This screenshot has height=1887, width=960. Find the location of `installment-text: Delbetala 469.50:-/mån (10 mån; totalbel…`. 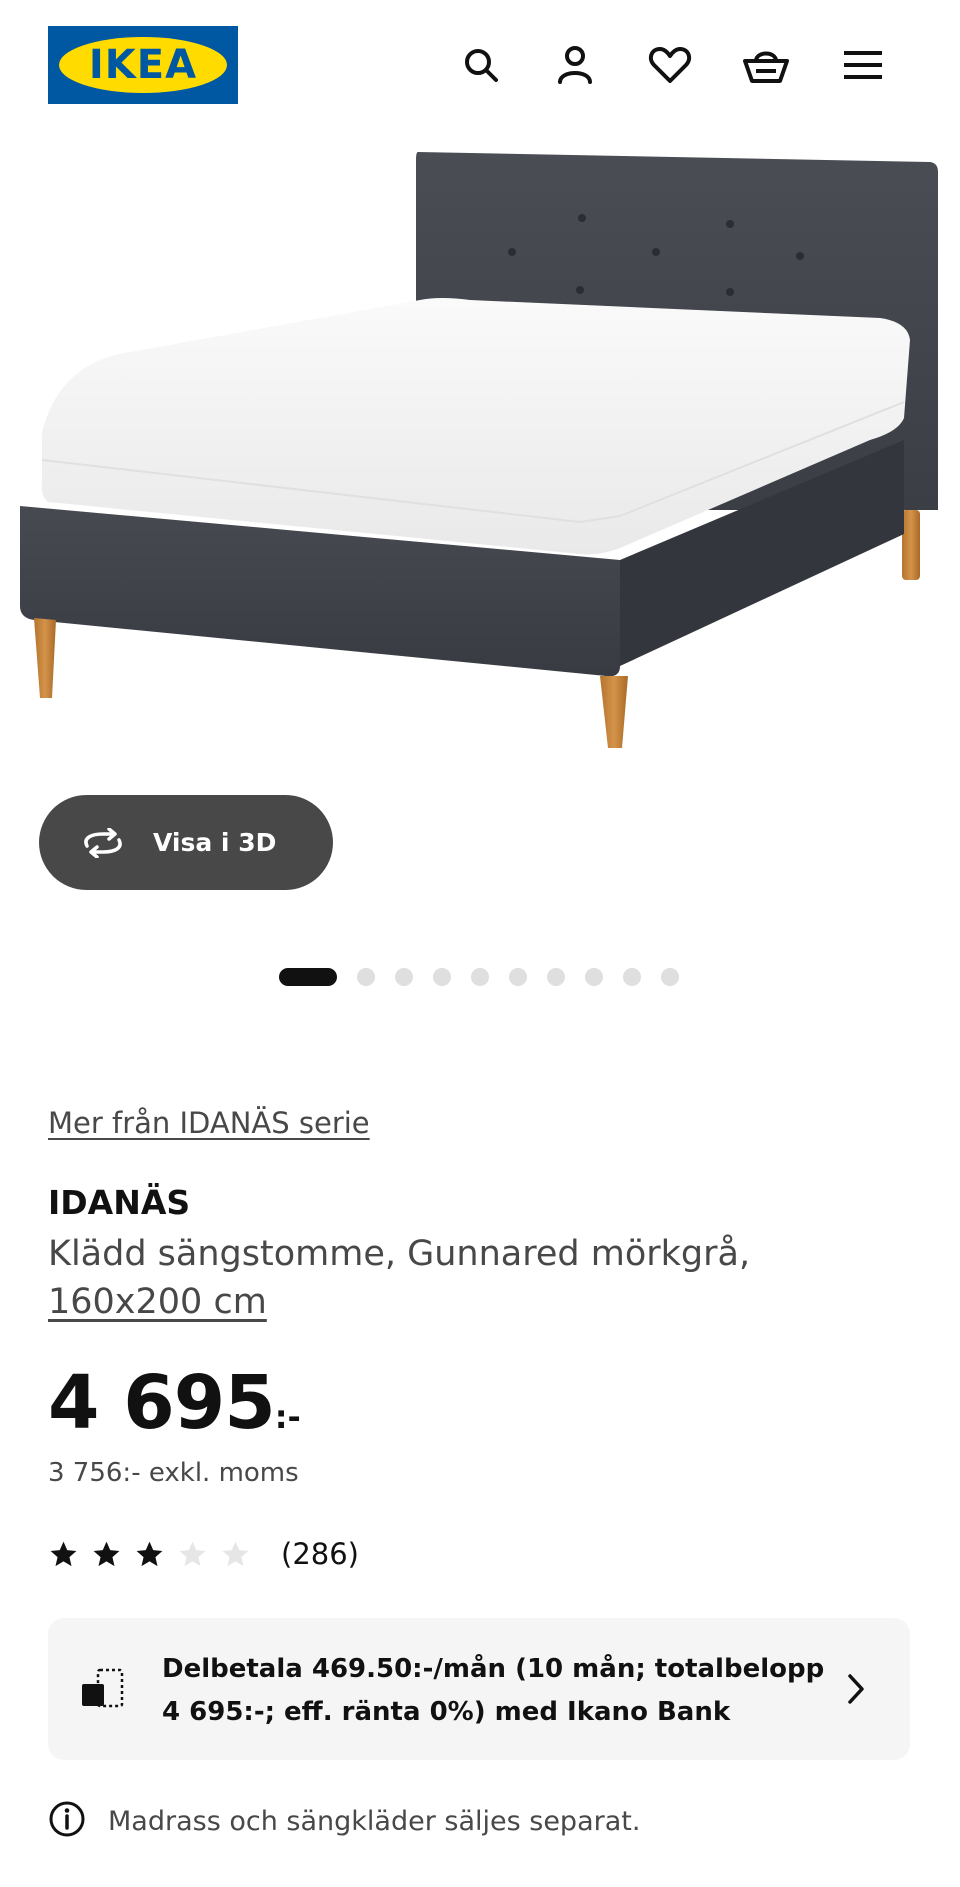

installment-text: Delbetala 469.50:-/mån (10 mån; totalbel… is located at coordinates (493, 1690).